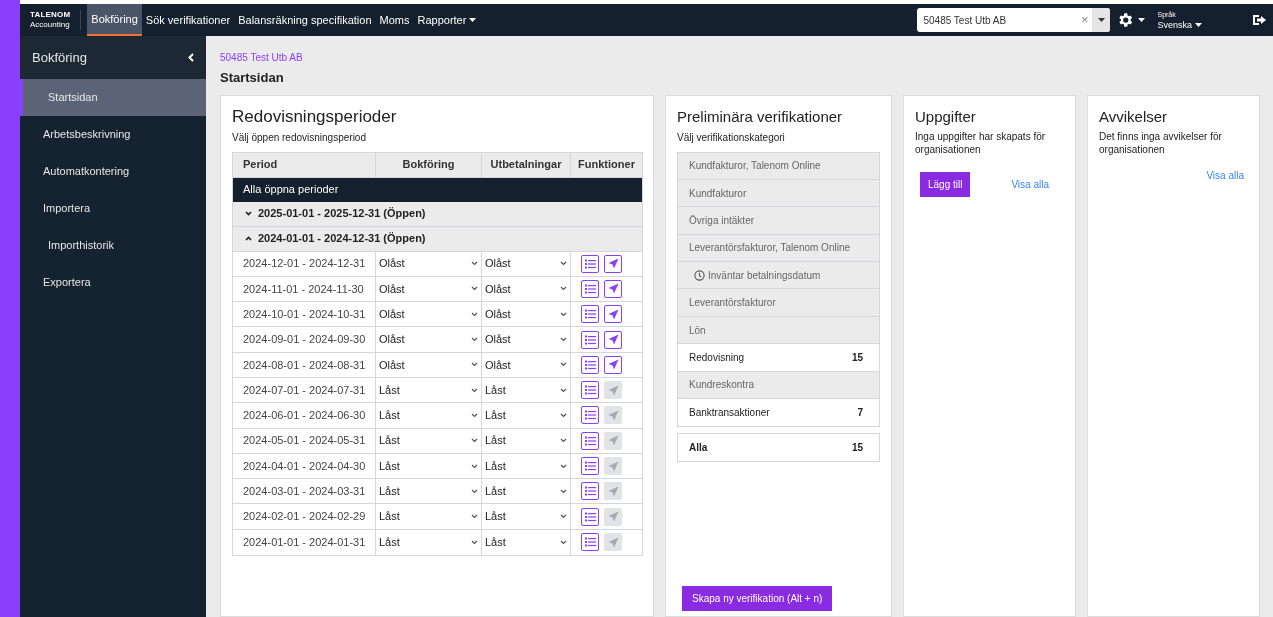 This screenshot has height=617, width=1273. I want to click on collapse-icon, so click(191, 57).